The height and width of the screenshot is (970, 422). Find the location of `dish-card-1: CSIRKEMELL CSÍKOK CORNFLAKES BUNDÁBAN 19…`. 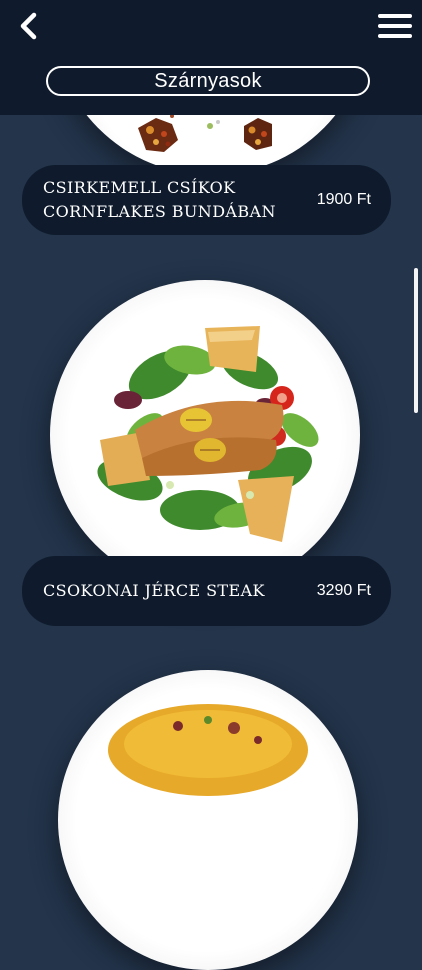

dish-card-1: CSIRKEMELL CSÍKOK CORNFLAKES BUNDÁBAN 19… is located at coordinates (206, 200).